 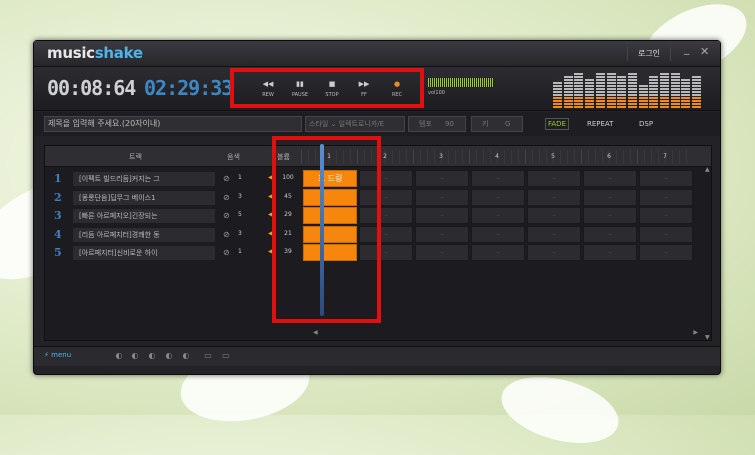 What do you see at coordinates (436, 93) in the screenshot?
I see `volume-label: vol100` at bounding box center [436, 93].